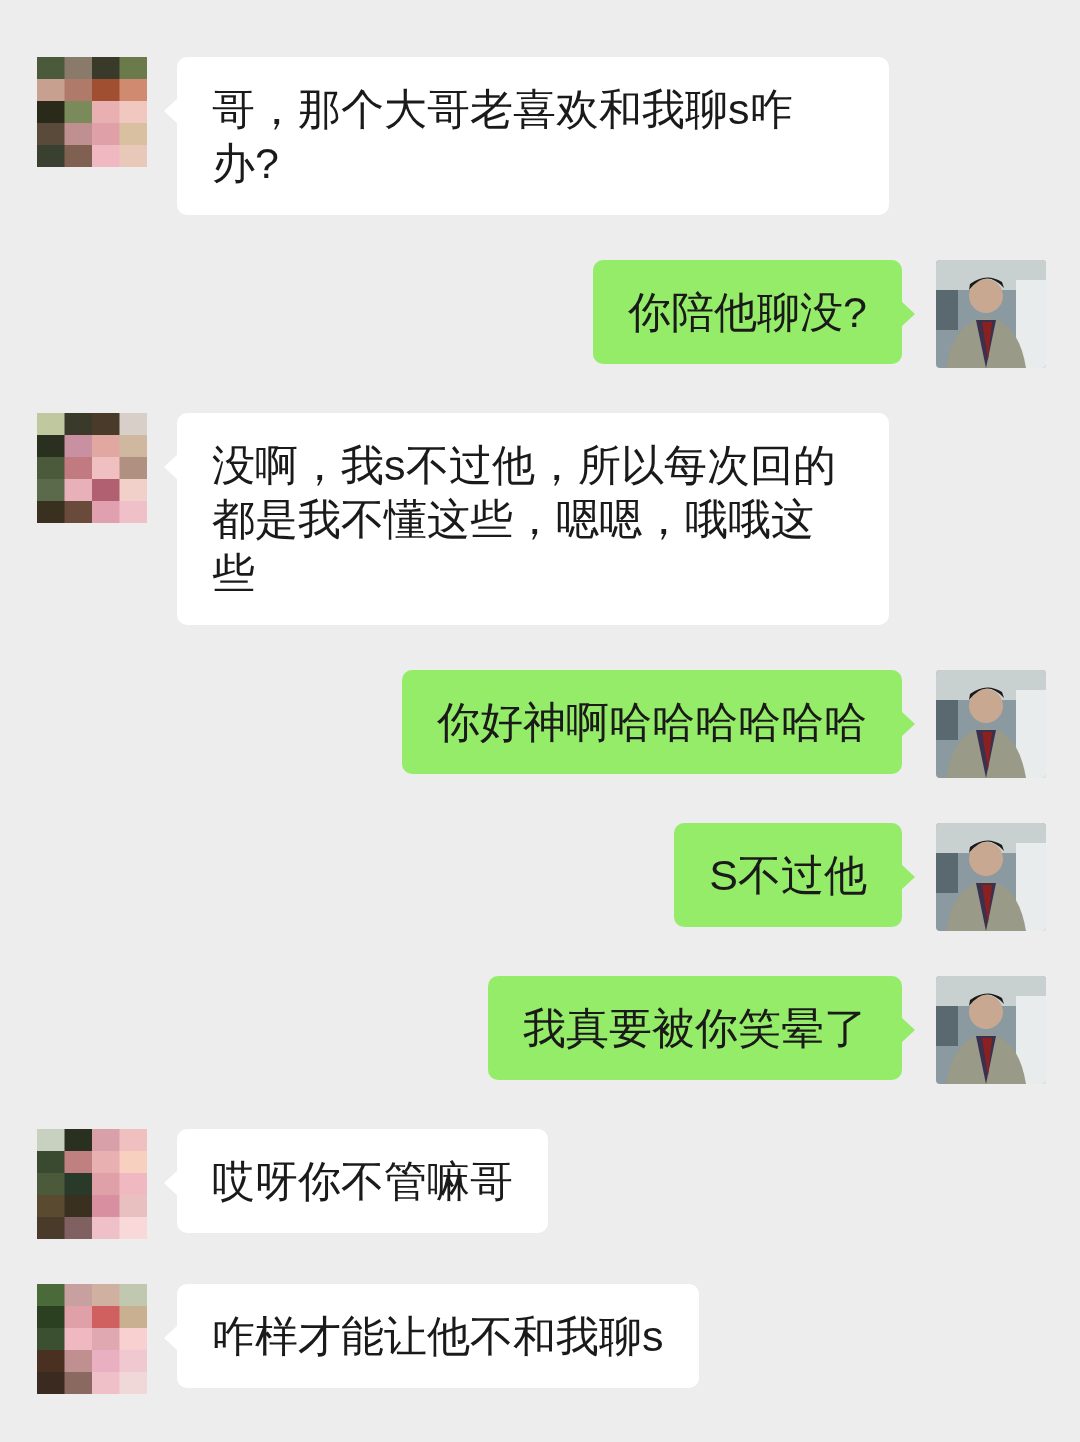 Image resolution: width=1080 pixels, height=1442 pixels. Describe the element at coordinates (747, 312) in the screenshot. I see `message-bubble: 你陪他聊没?` at that location.